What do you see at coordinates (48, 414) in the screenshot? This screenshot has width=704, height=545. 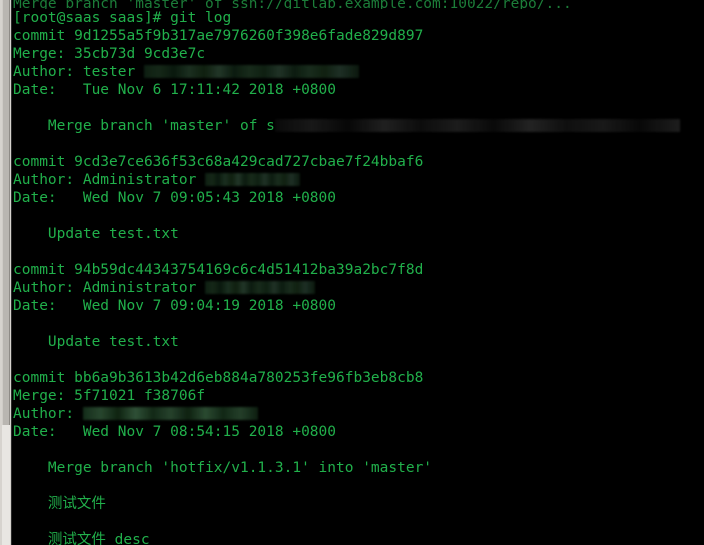 I see `line-text: Author:` at bounding box center [48, 414].